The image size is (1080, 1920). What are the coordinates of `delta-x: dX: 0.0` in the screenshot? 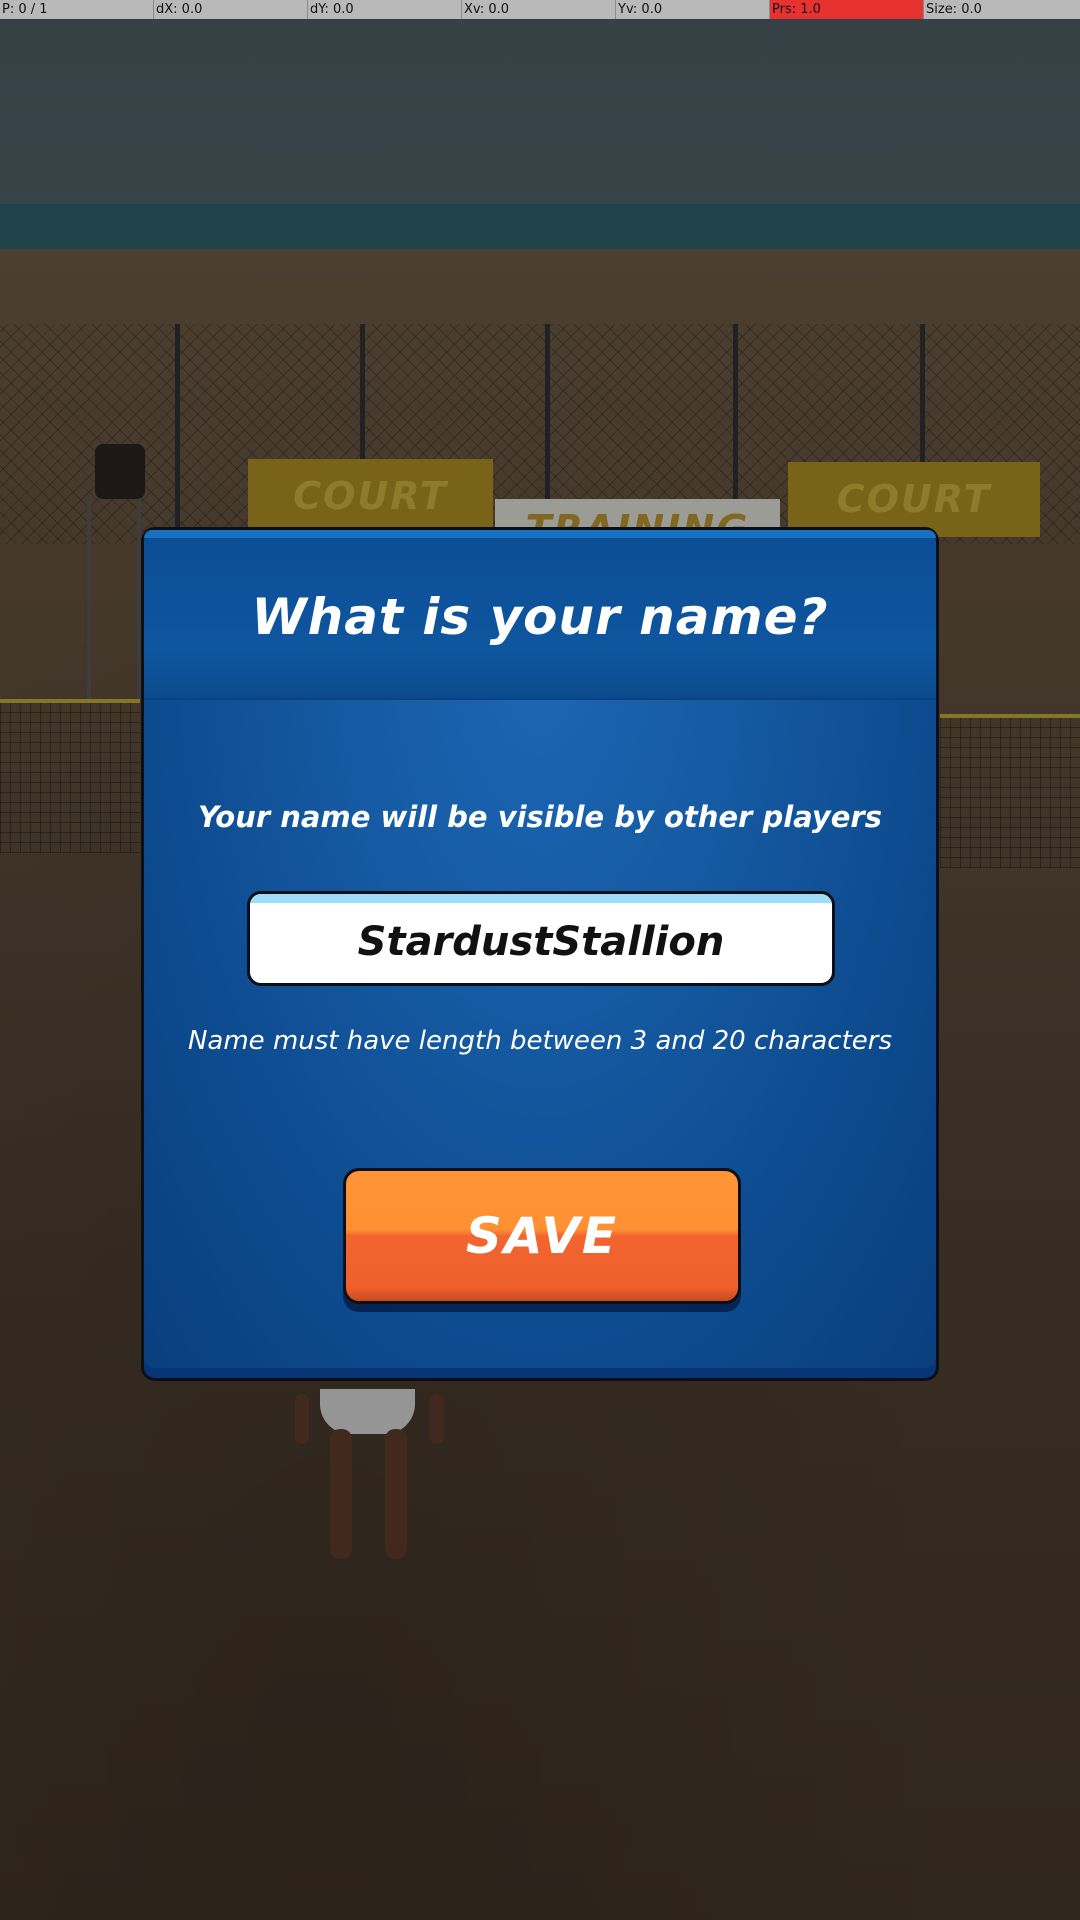 It's located at (231, 9).